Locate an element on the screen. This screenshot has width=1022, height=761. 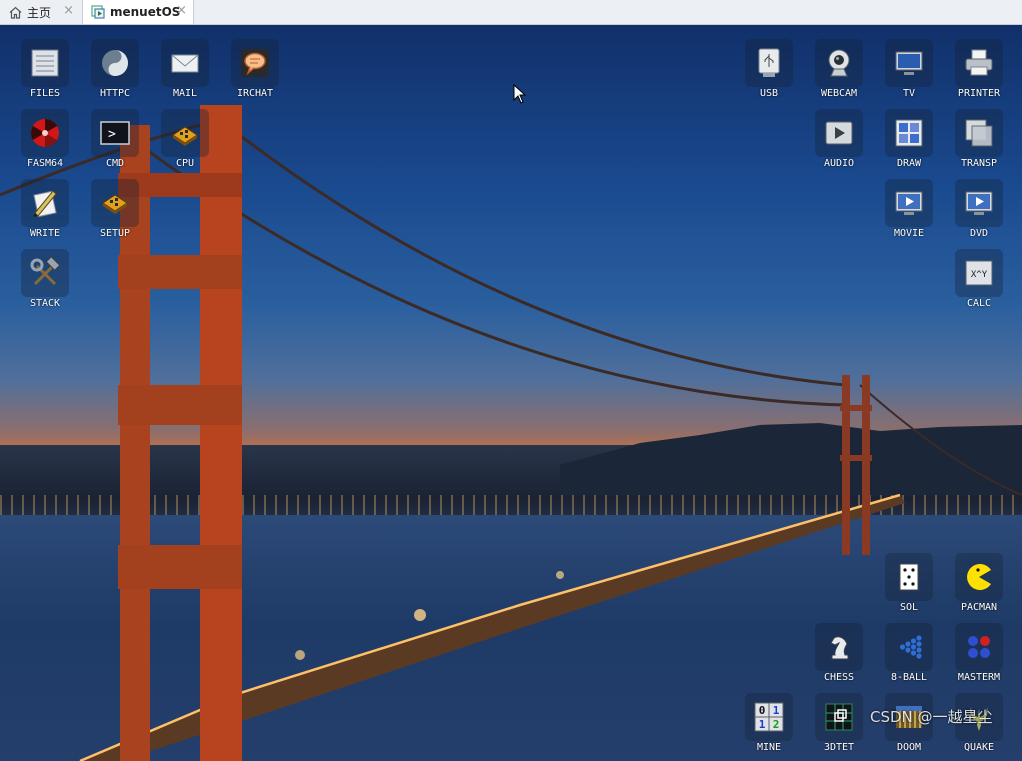
setup-icon is located at coordinates (115, 204).